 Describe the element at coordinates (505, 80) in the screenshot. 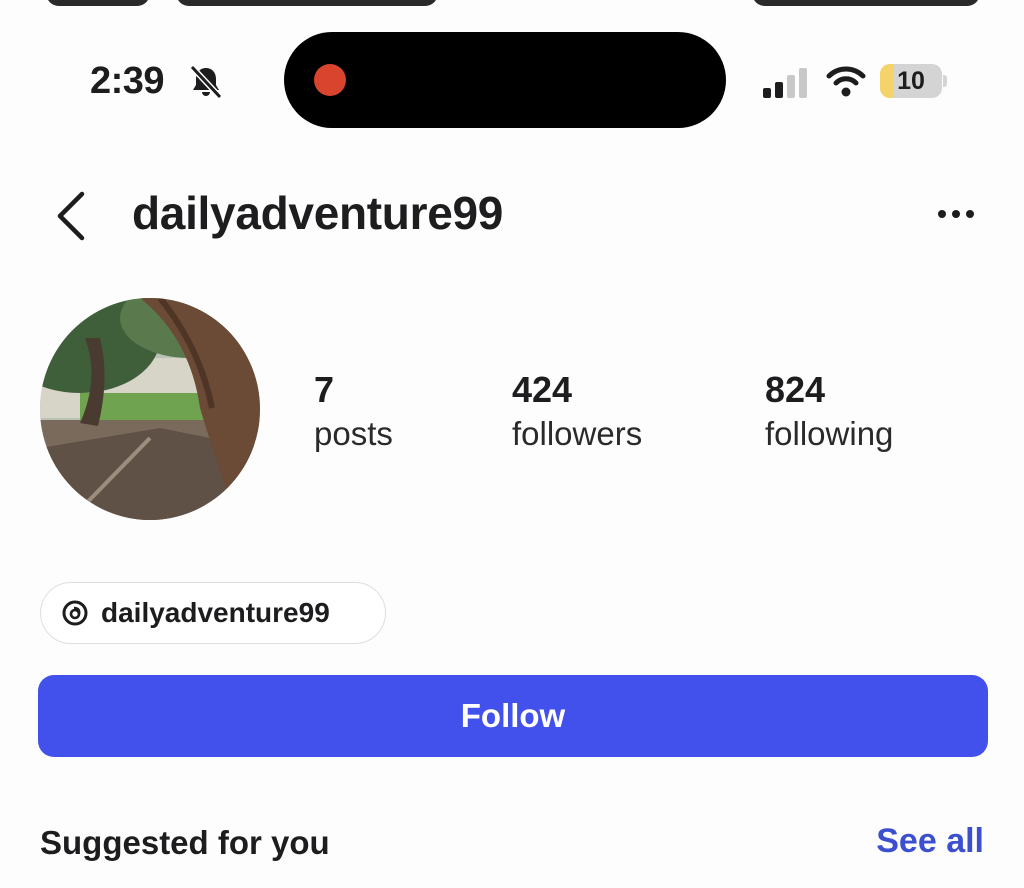

I see `dynamic-island` at that location.